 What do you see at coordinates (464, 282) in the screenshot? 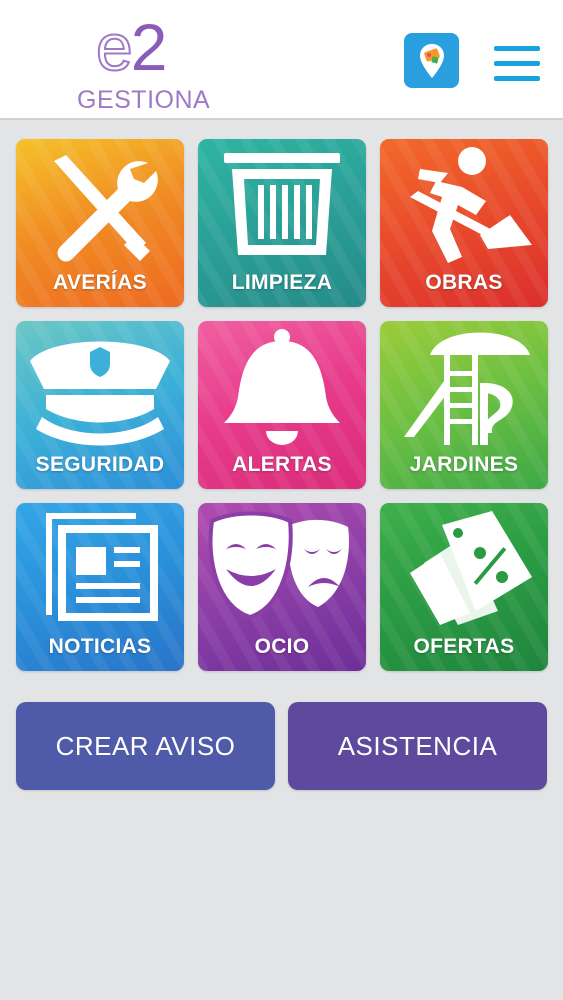
I see `tile-label: OBRAS` at bounding box center [464, 282].